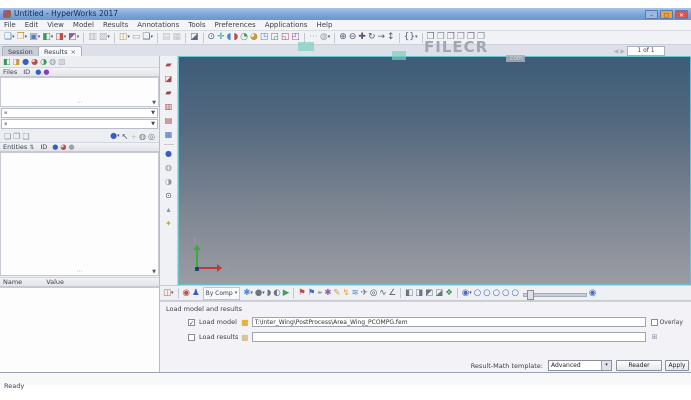  I want to click on results-options-icon: ⊞, so click(655, 337).